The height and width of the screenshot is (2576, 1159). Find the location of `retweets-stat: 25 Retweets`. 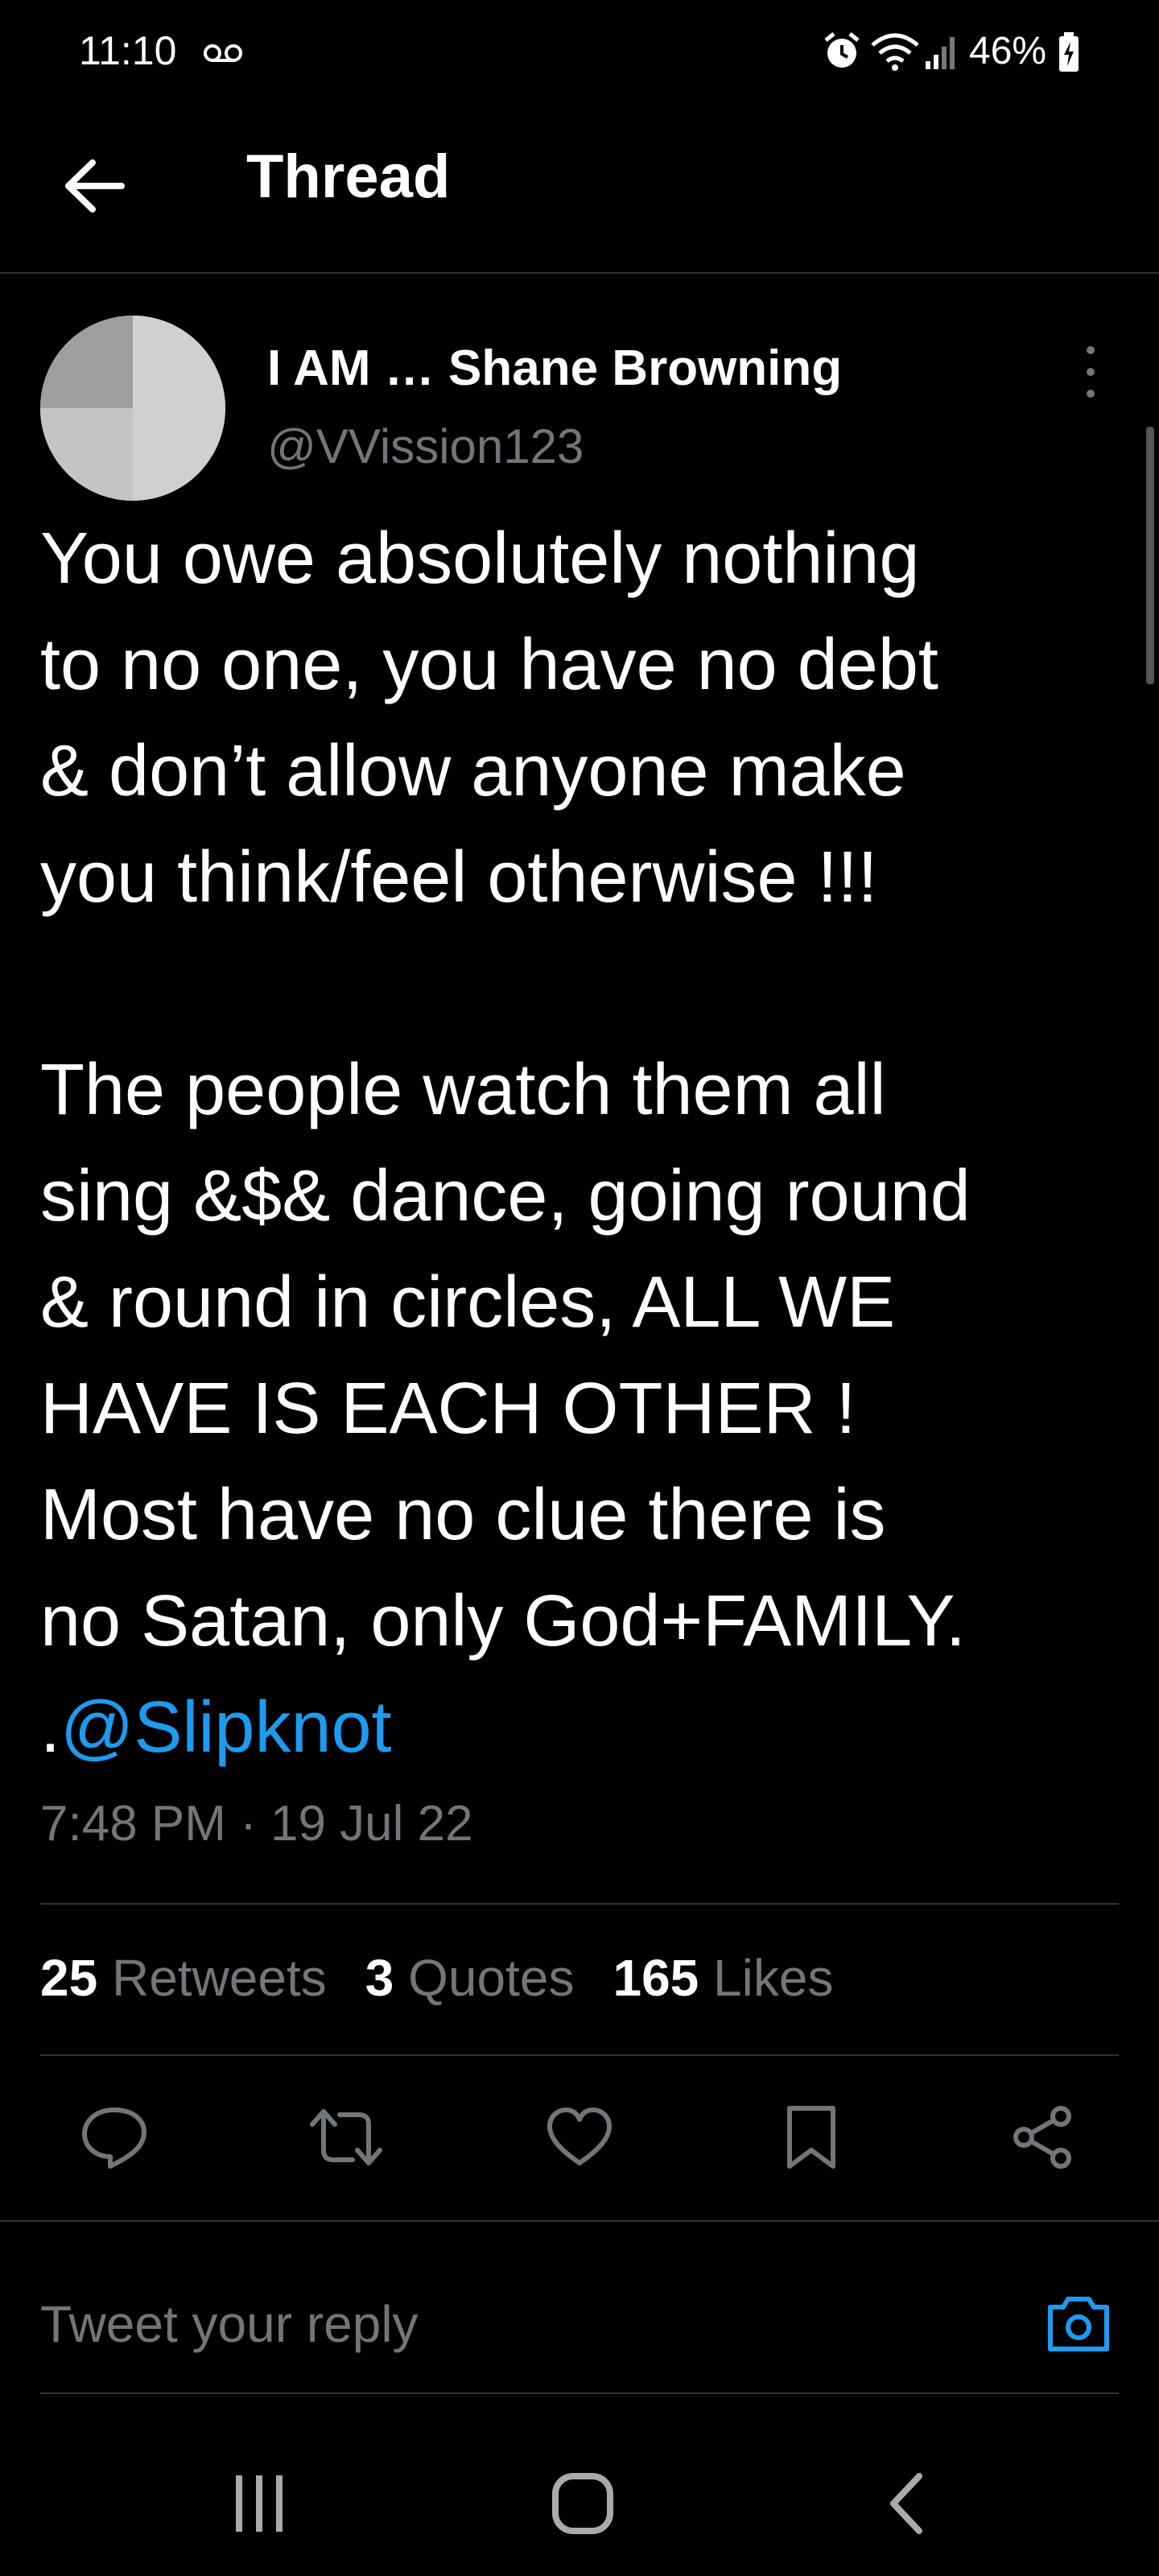

retweets-stat: 25 Retweets is located at coordinates (183, 1978).